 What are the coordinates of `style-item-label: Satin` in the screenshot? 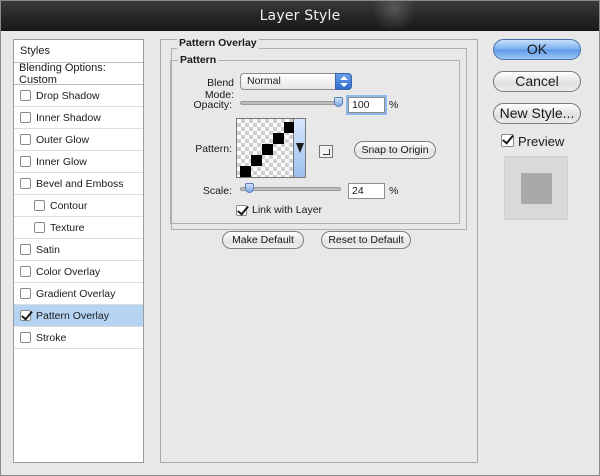 It's located at (48, 249).